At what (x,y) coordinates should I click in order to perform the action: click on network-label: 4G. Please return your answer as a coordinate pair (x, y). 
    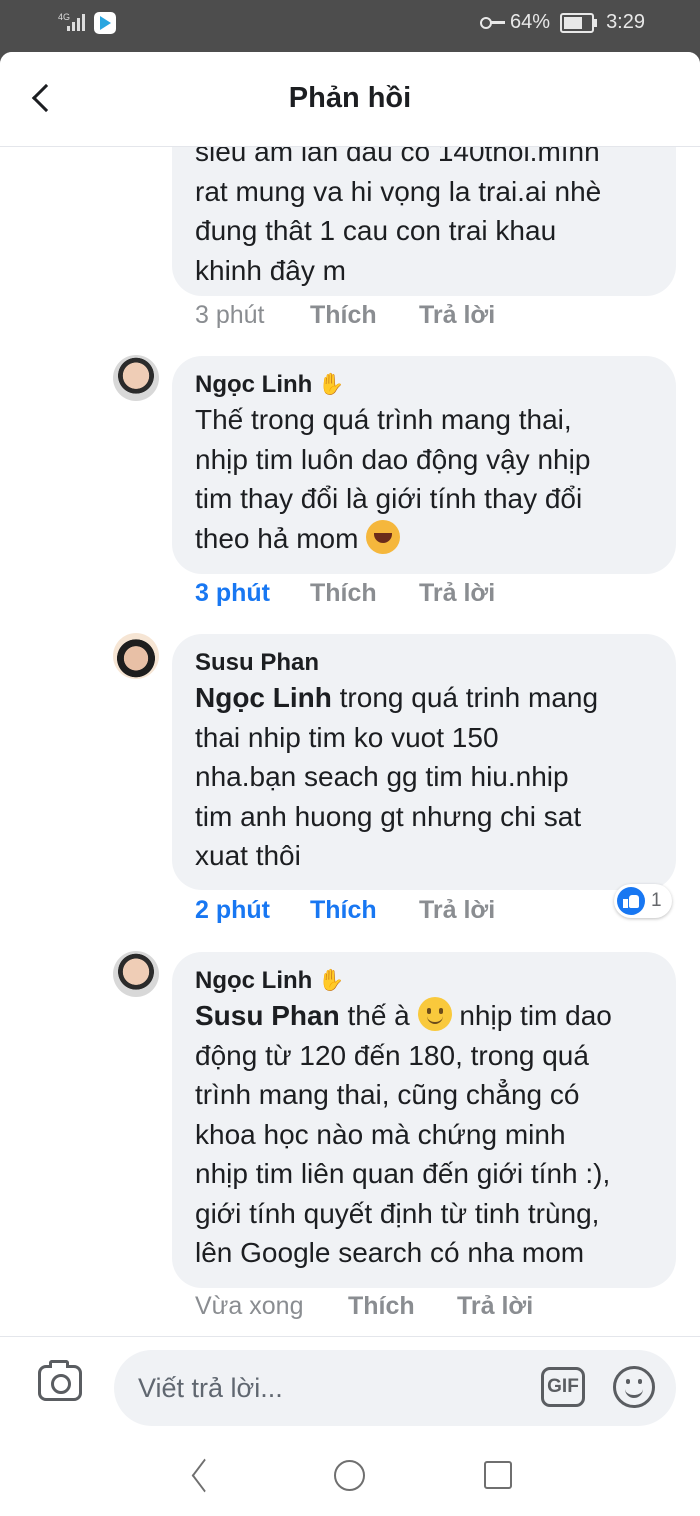
    Looking at the image, I should click on (64, 17).